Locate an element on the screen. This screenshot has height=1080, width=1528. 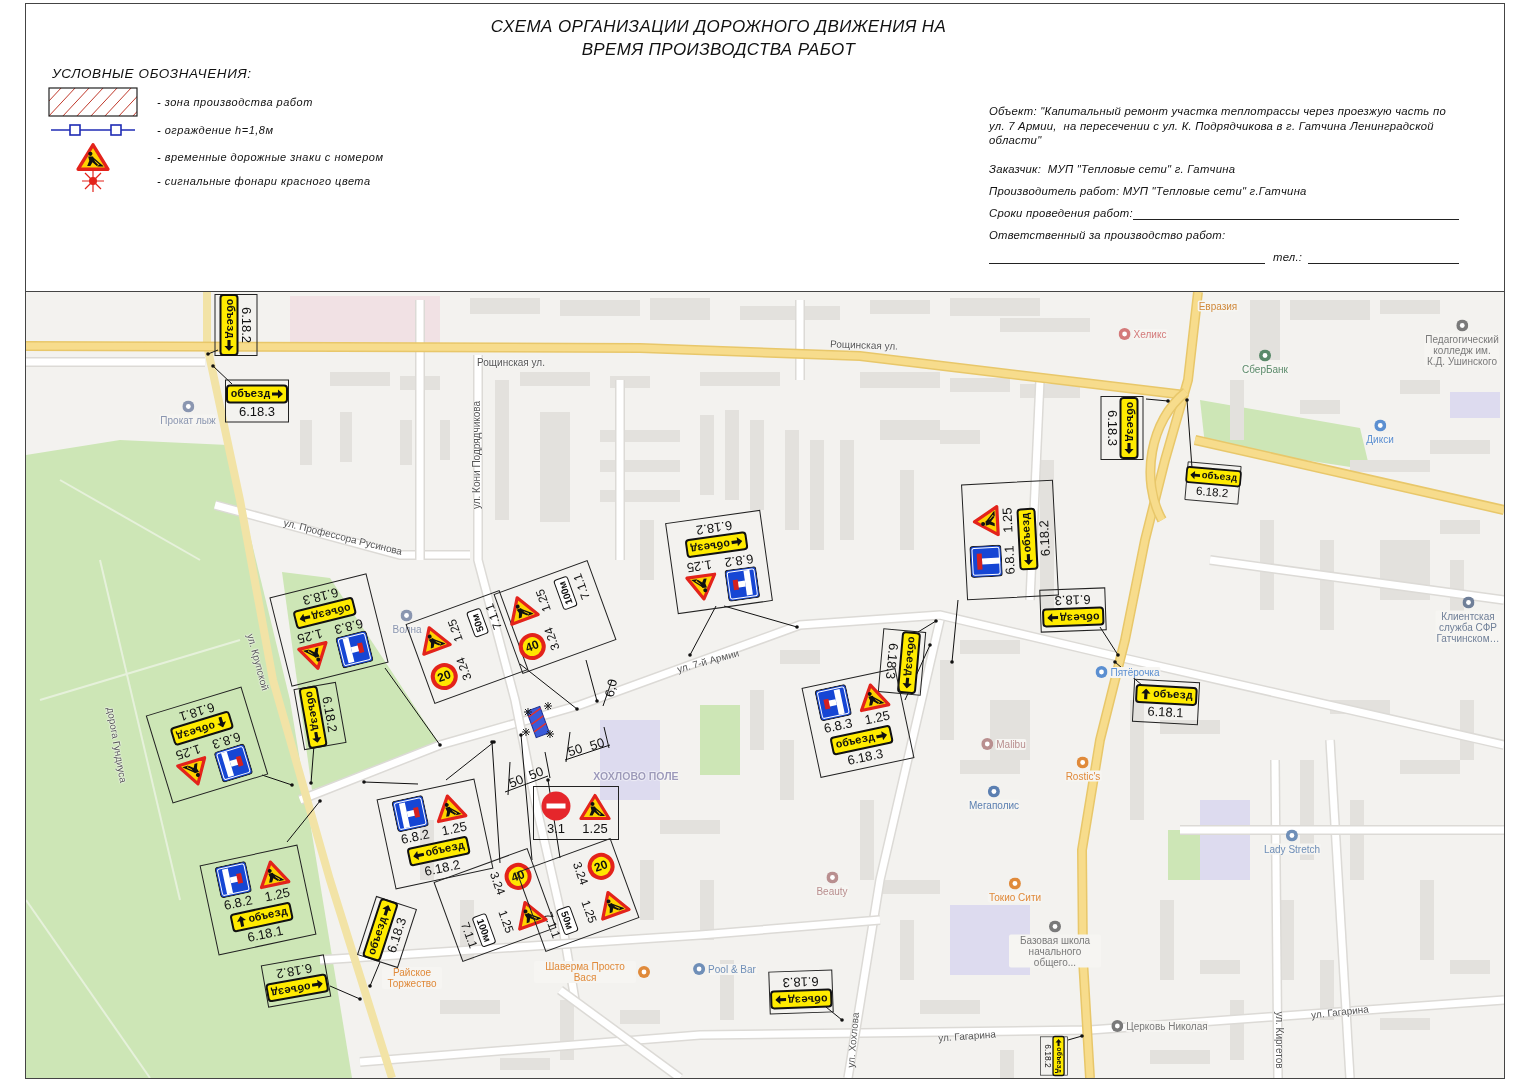
place-label: Pool & Bar is located at coordinates (732, 969).